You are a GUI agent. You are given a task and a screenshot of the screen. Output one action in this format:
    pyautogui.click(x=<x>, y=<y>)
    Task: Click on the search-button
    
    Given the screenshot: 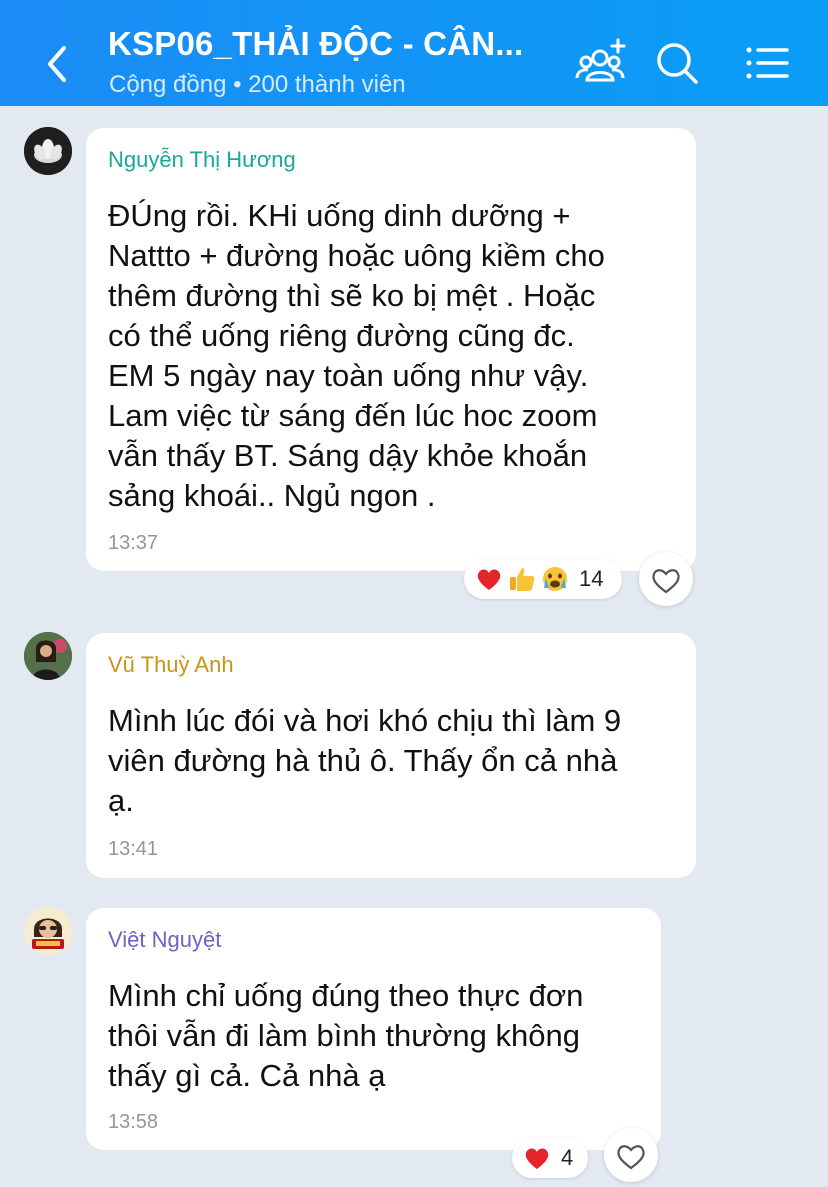 What is the action you would take?
    pyautogui.click(x=677, y=63)
    